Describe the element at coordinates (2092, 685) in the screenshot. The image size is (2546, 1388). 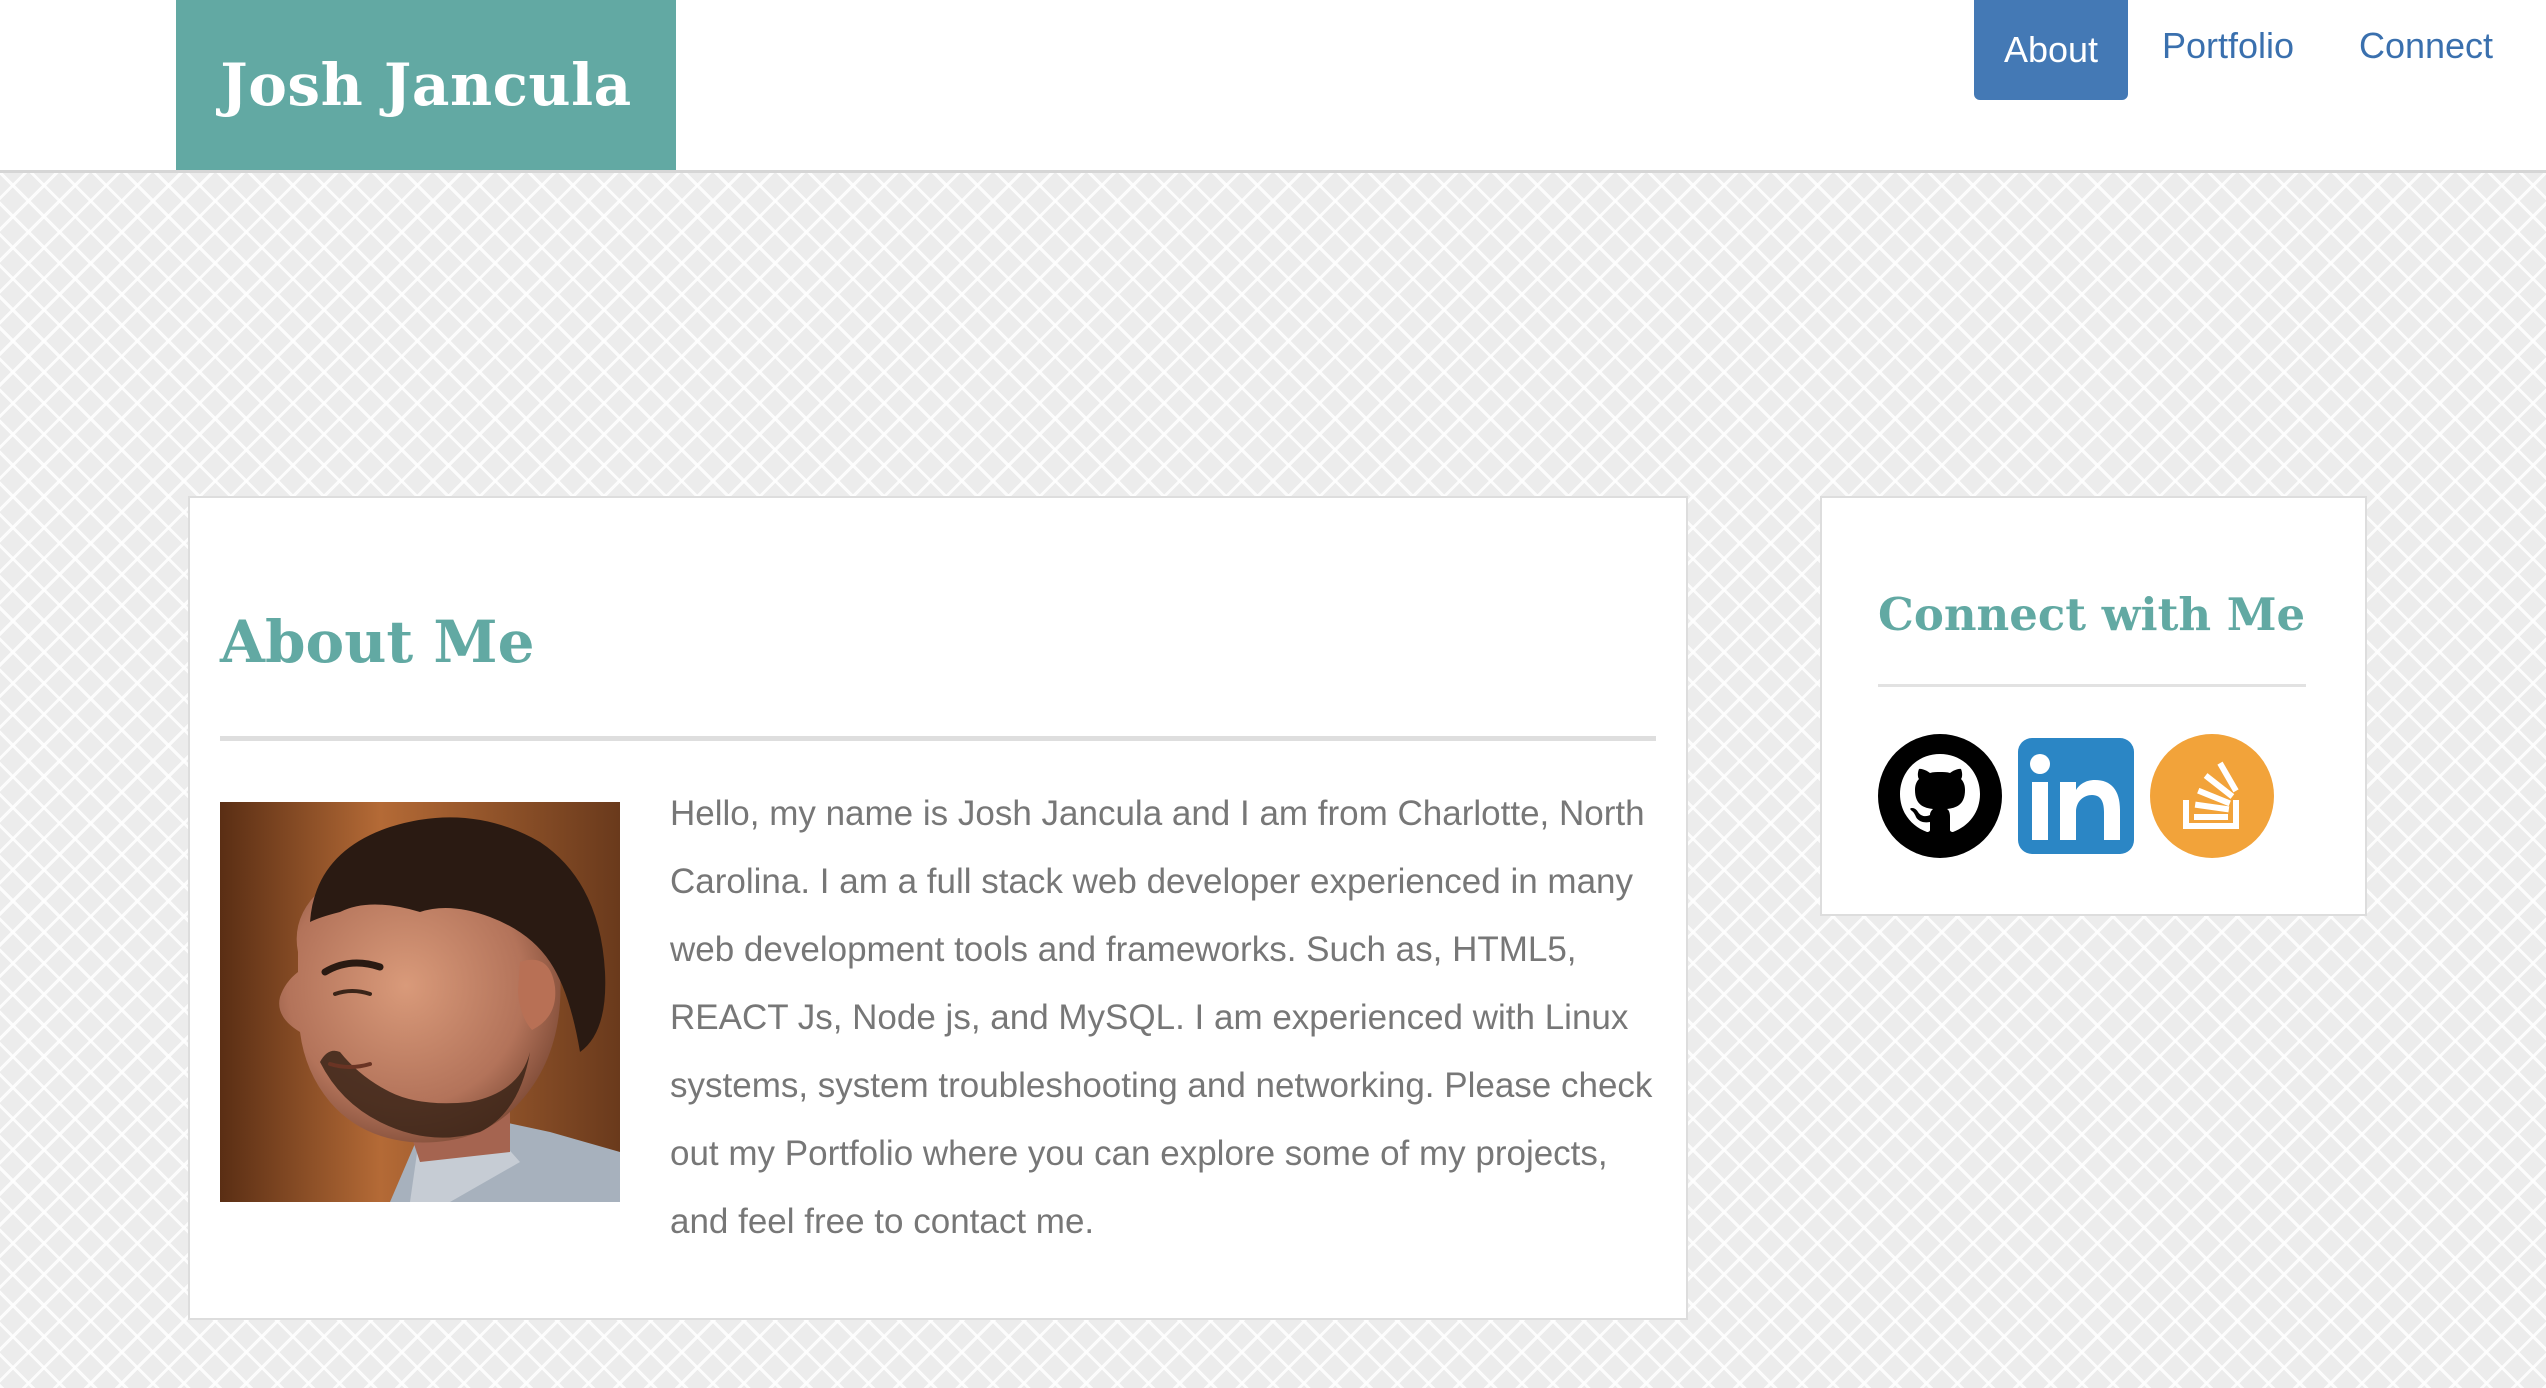
I see `connect-divider` at that location.